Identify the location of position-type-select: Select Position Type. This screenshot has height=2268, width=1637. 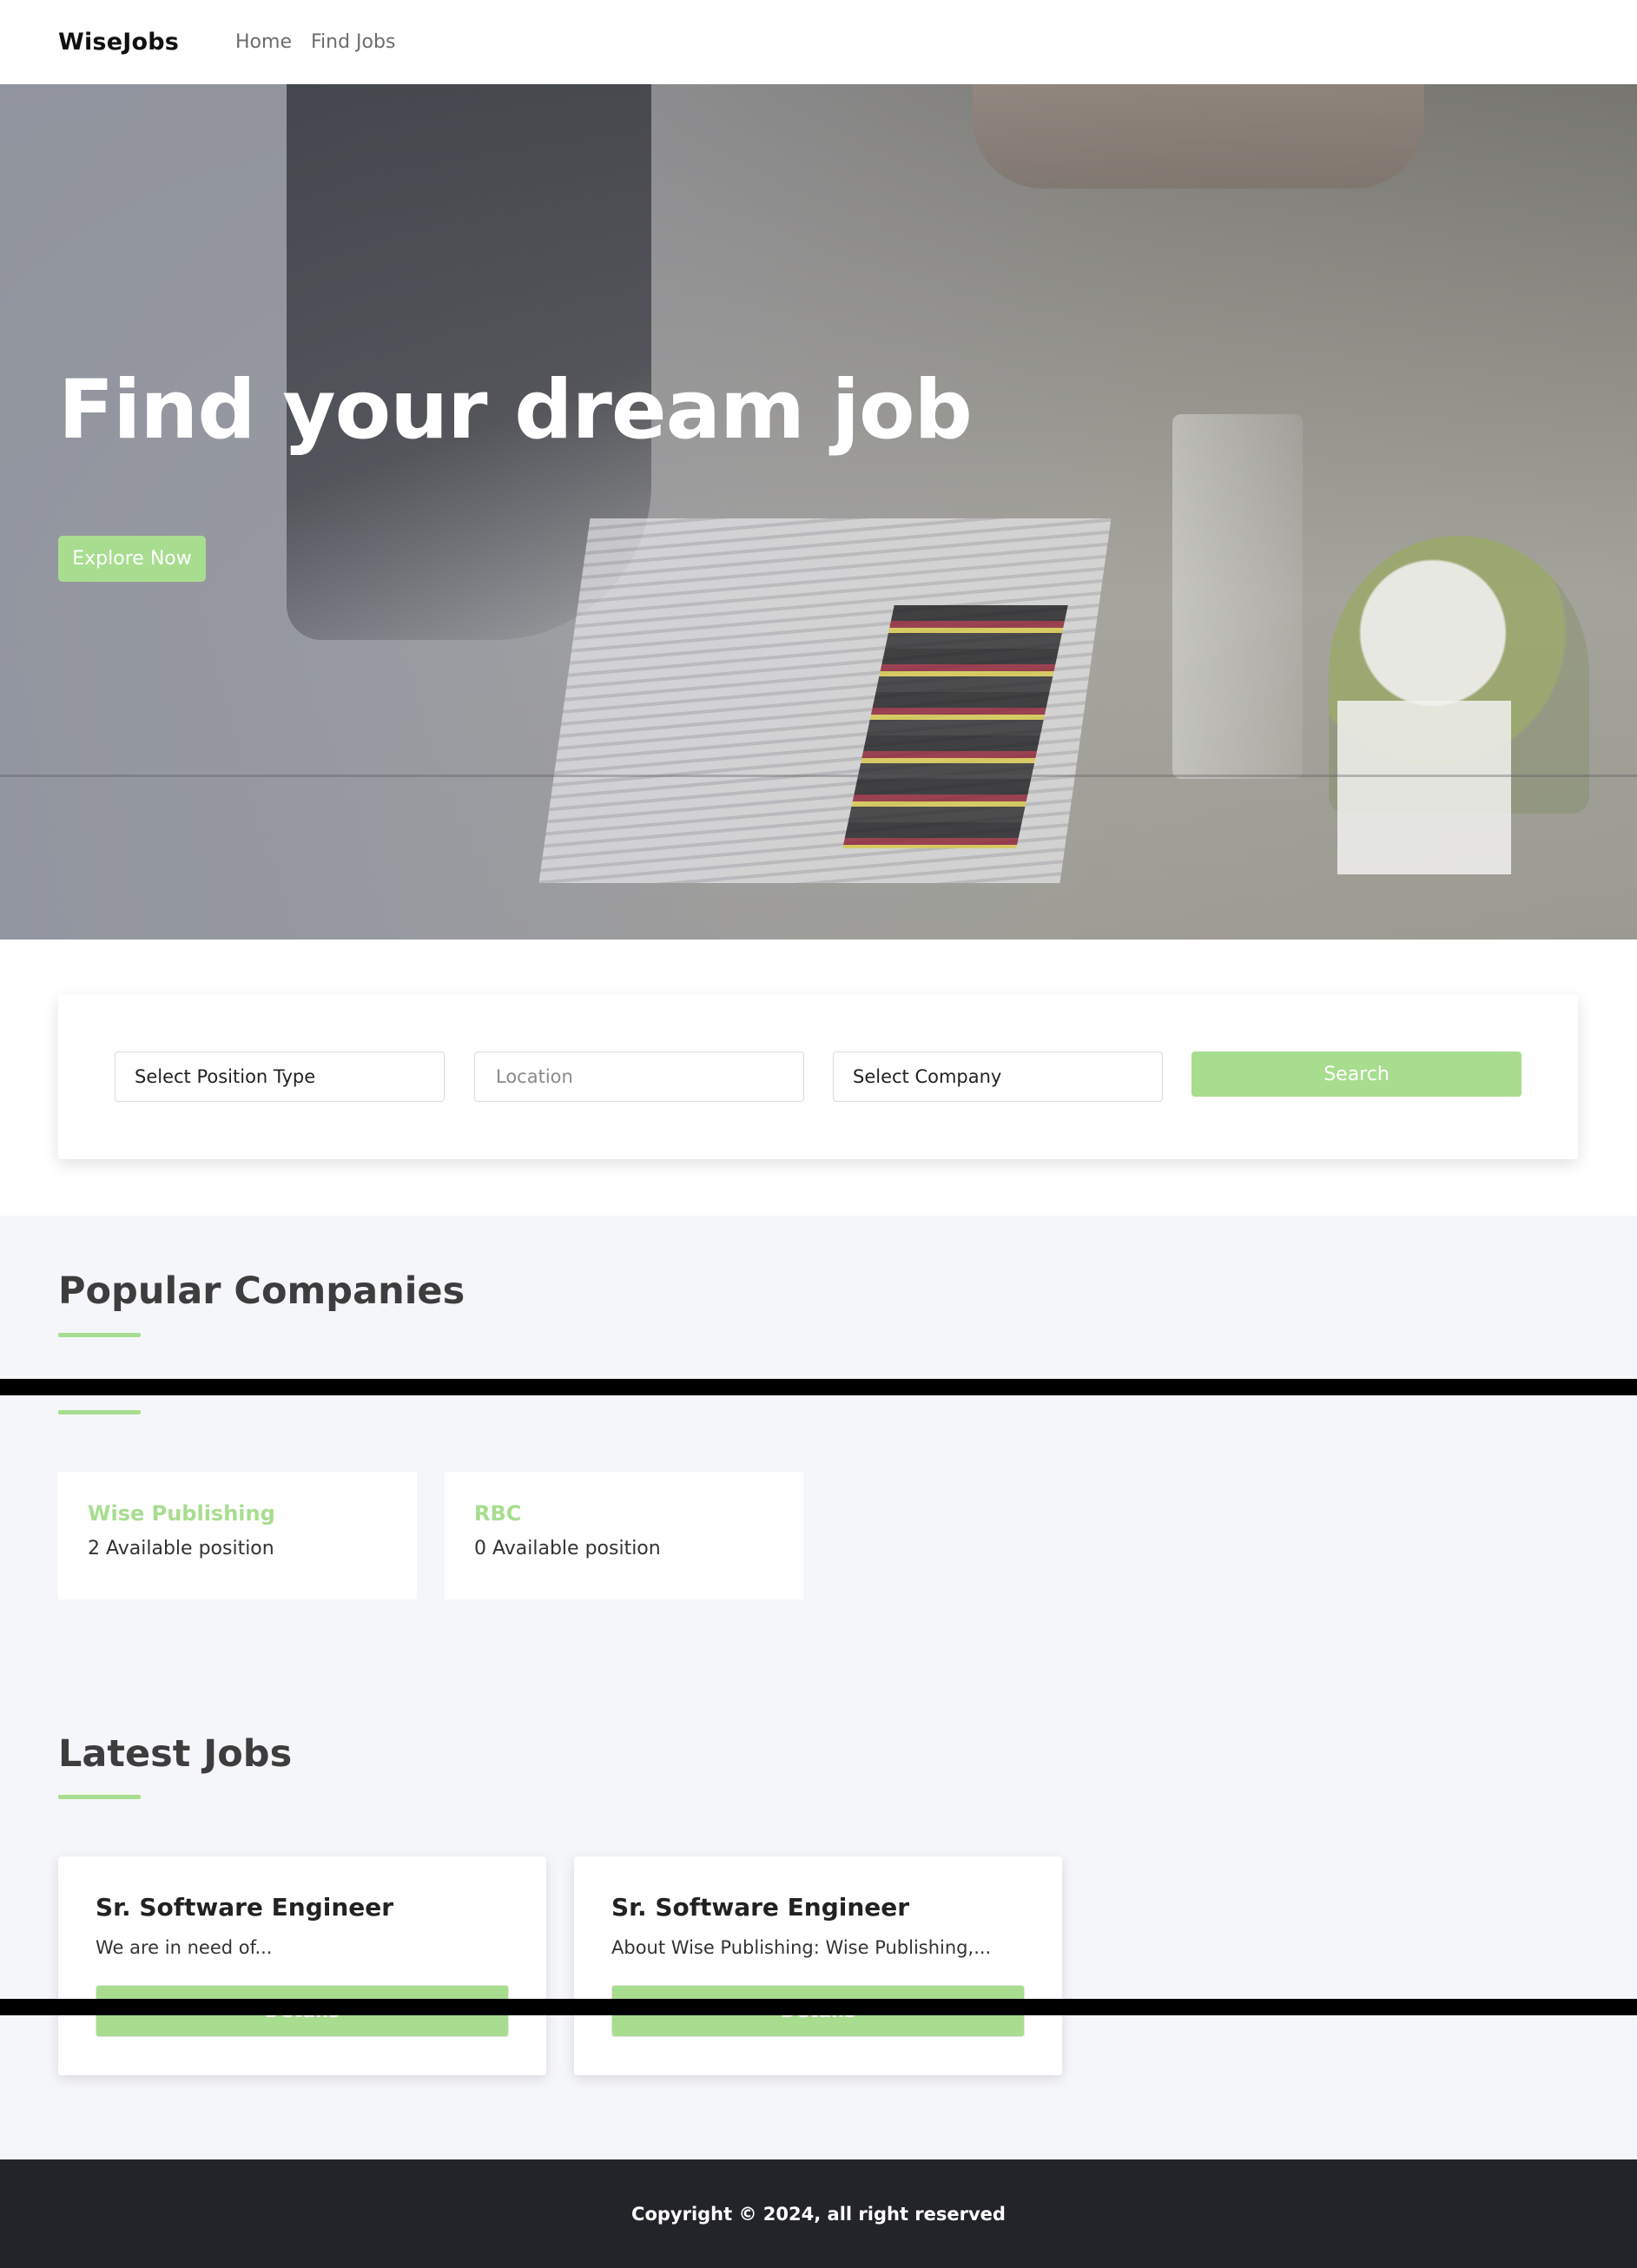
(280, 1077).